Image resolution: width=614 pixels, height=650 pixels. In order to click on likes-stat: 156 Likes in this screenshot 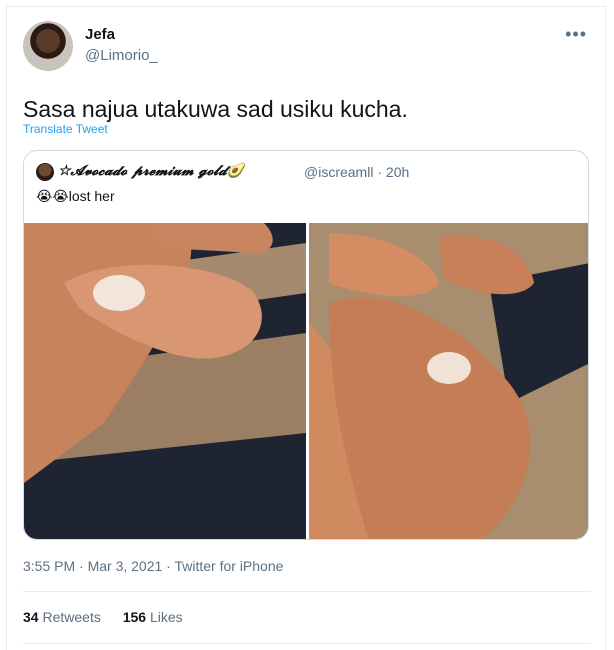, I will do `click(153, 617)`.